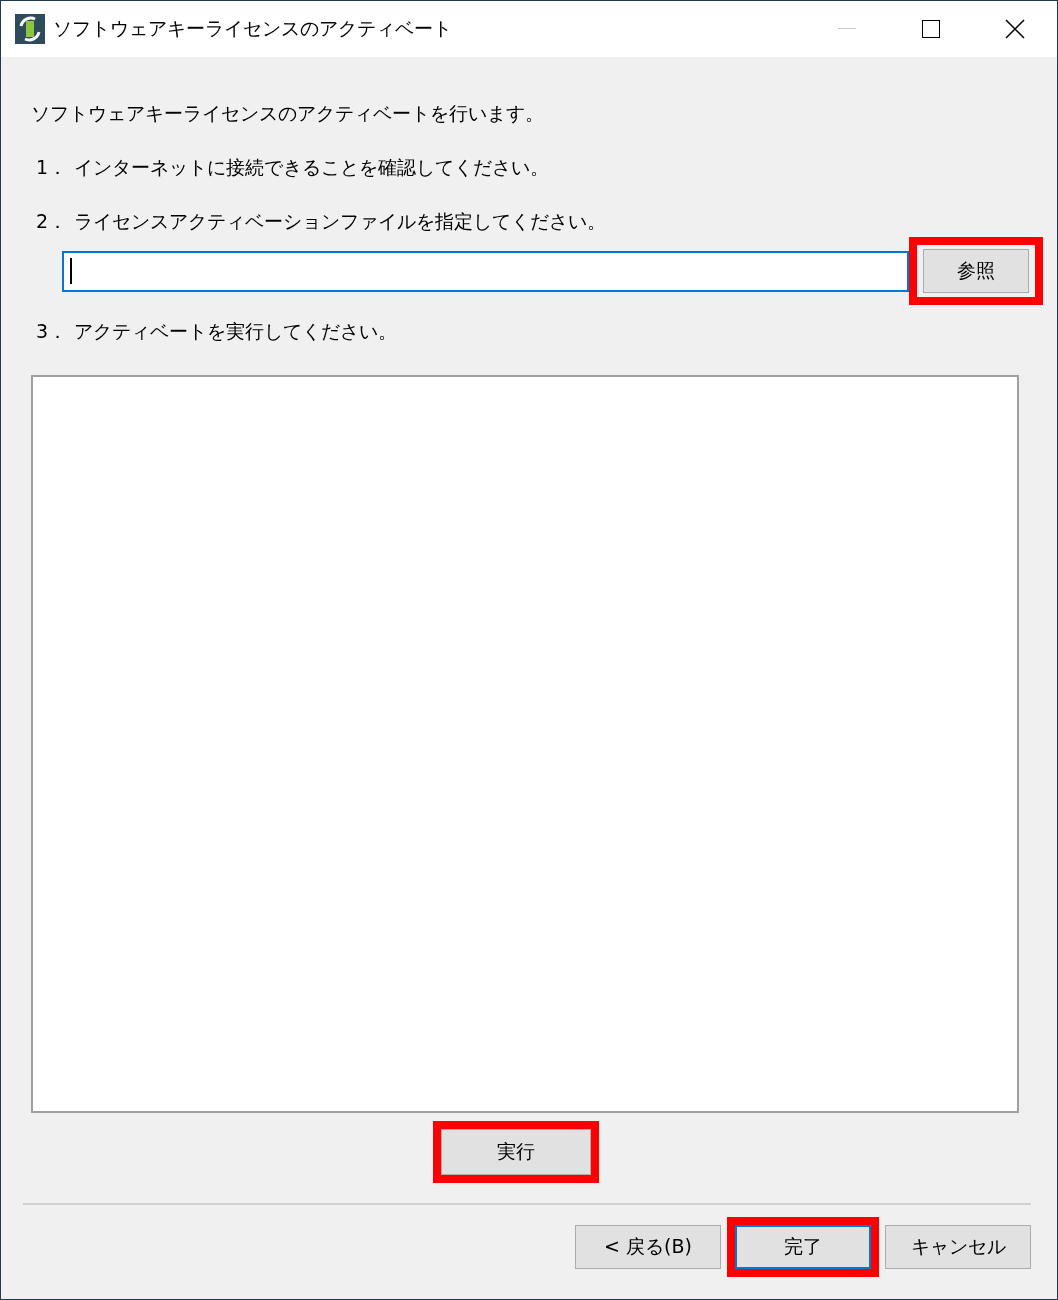 The height and width of the screenshot is (1300, 1058). What do you see at coordinates (958, 1247) in the screenshot?
I see `footer-button: キャンセル` at bounding box center [958, 1247].